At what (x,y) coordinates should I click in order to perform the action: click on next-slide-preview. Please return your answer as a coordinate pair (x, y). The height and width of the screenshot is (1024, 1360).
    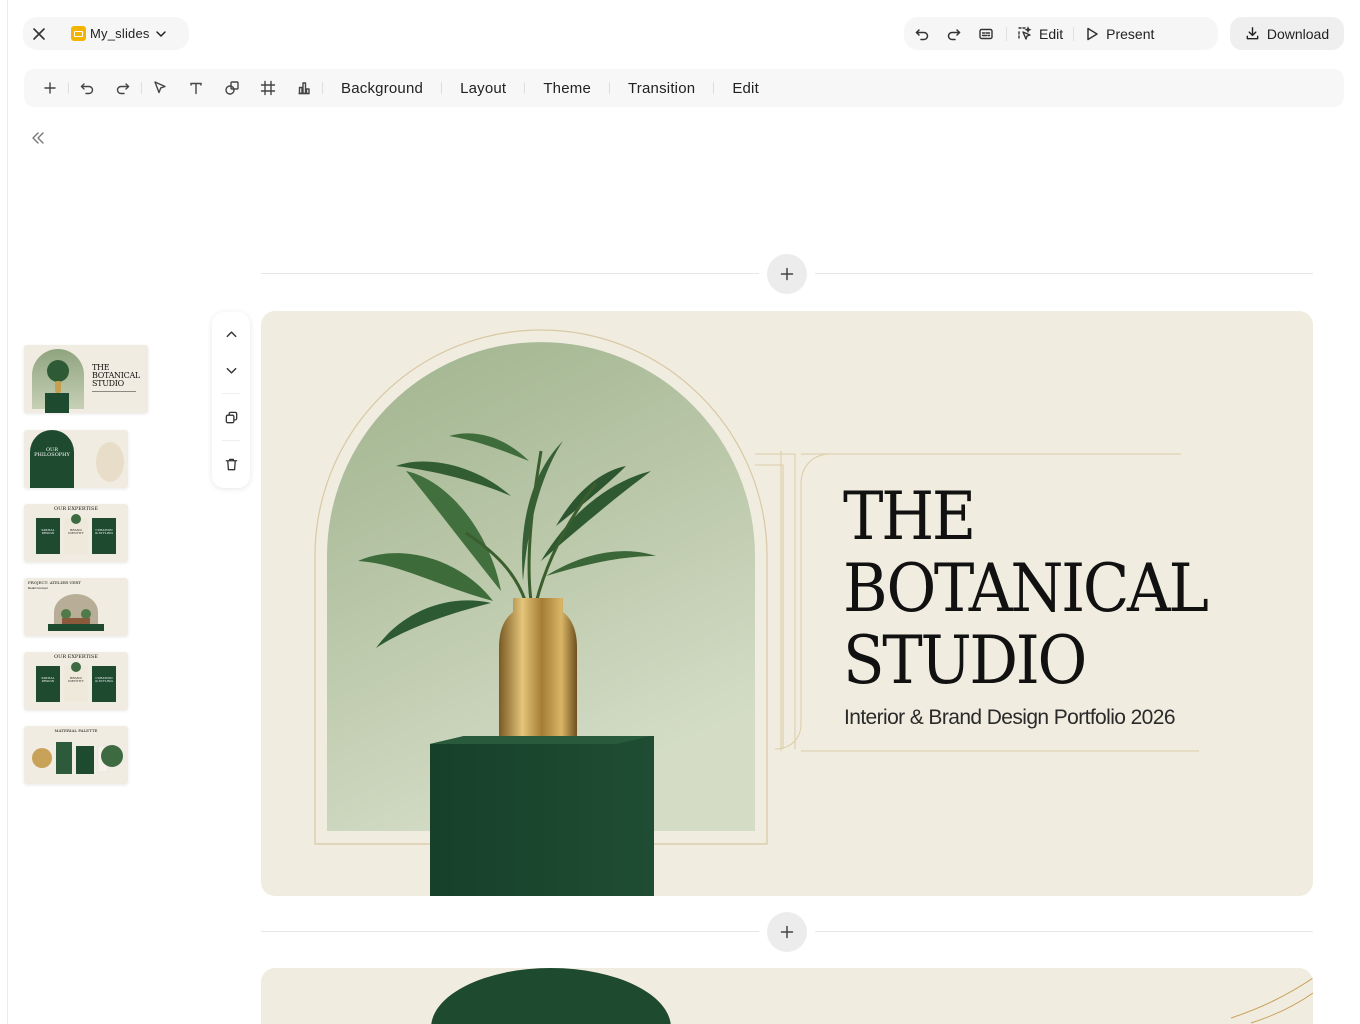
    Looking at the image, I should click on (787, 996).